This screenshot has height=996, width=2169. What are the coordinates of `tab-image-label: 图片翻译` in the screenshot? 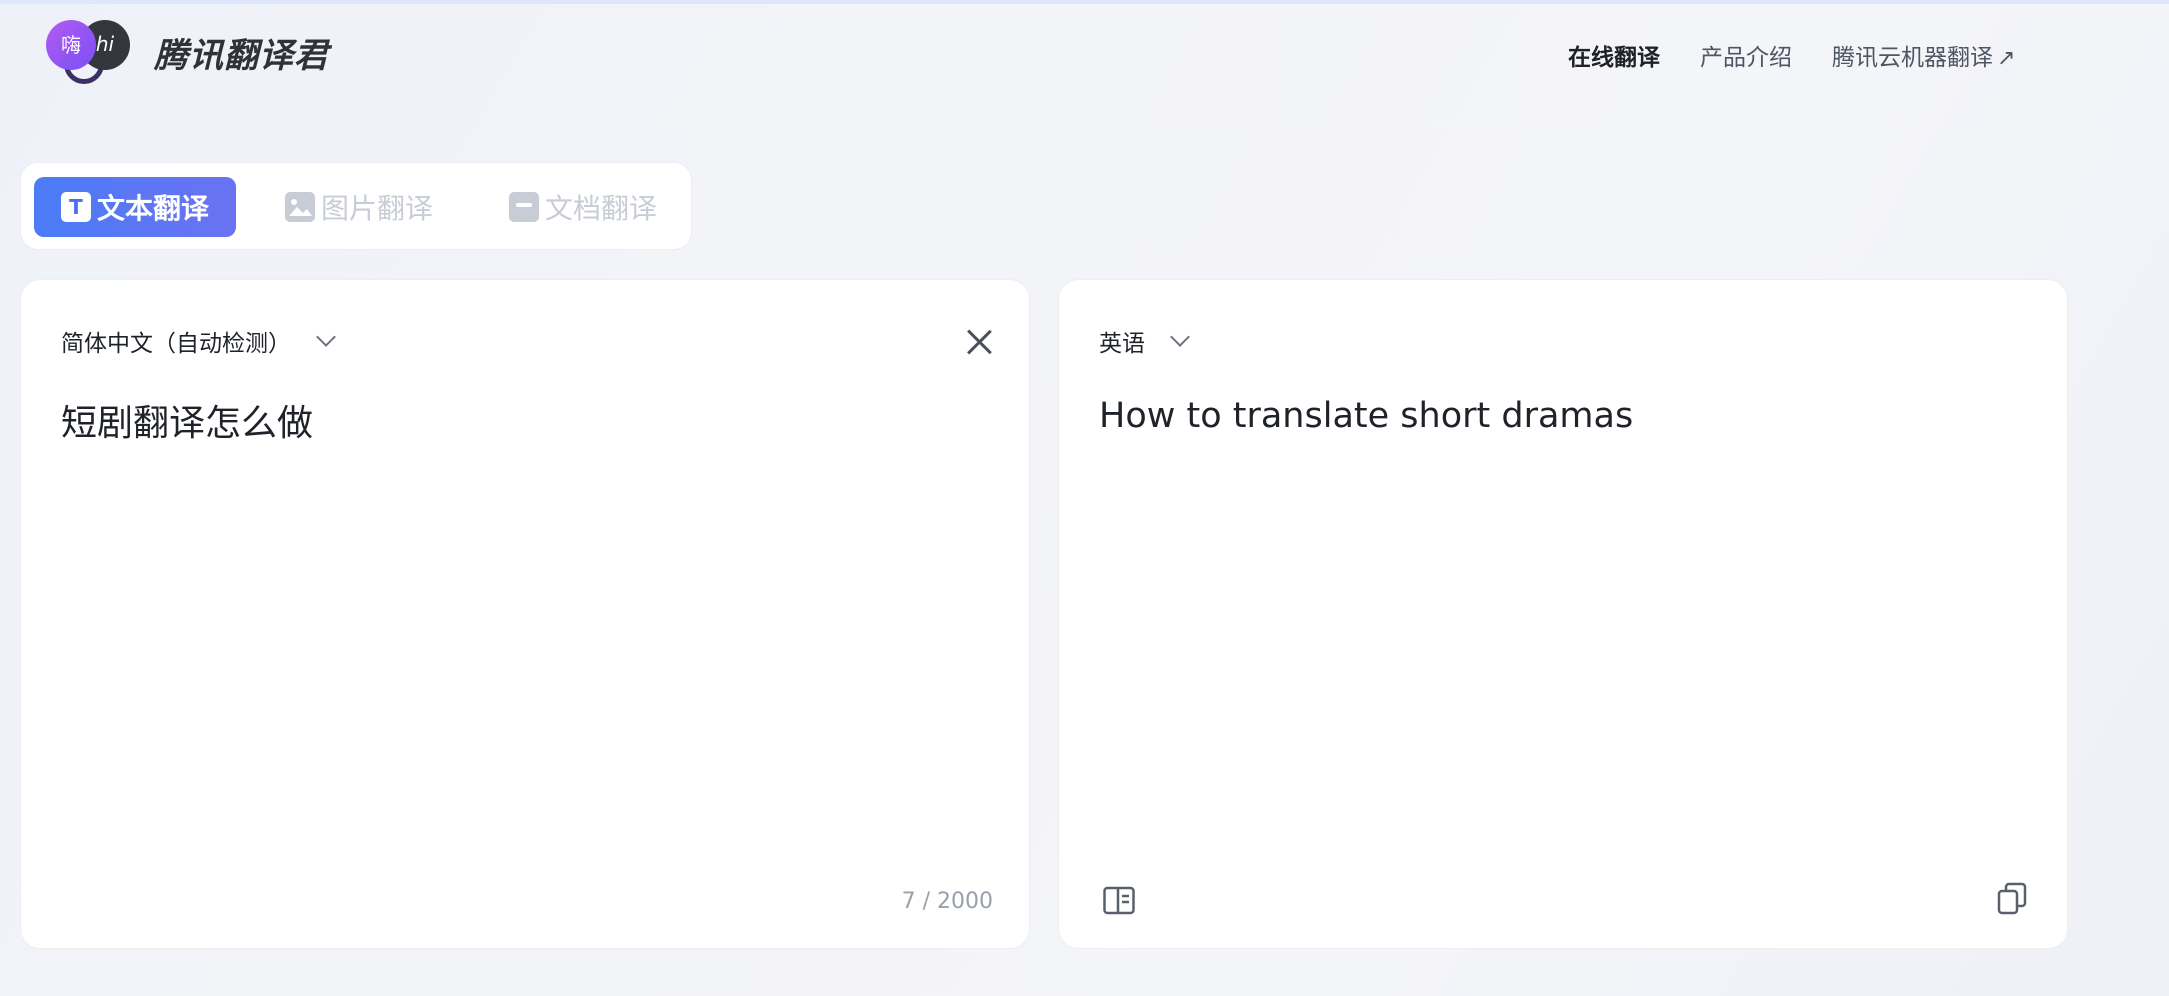 It's located at (377, 208).